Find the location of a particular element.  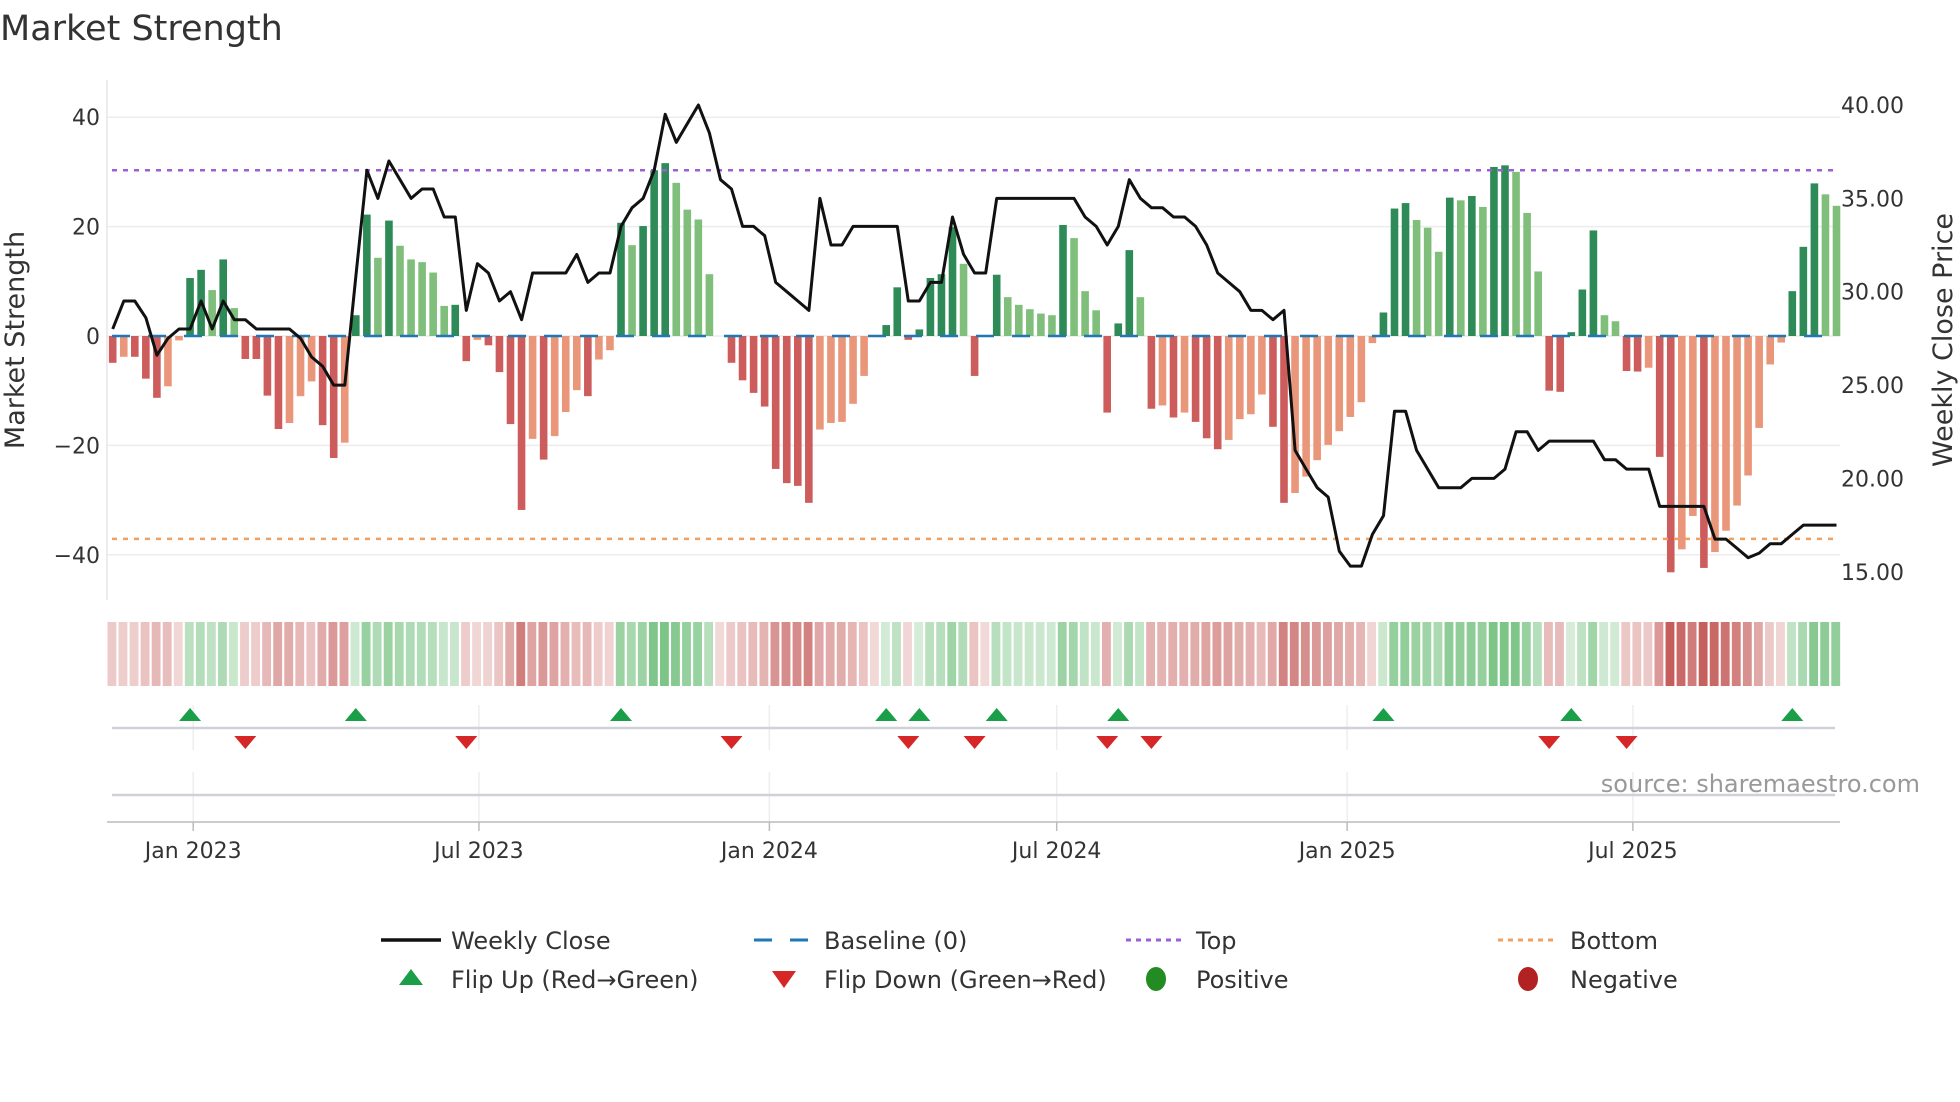

legend-item: Flip Up (Red→Green) is located at coordinates (549, 980).